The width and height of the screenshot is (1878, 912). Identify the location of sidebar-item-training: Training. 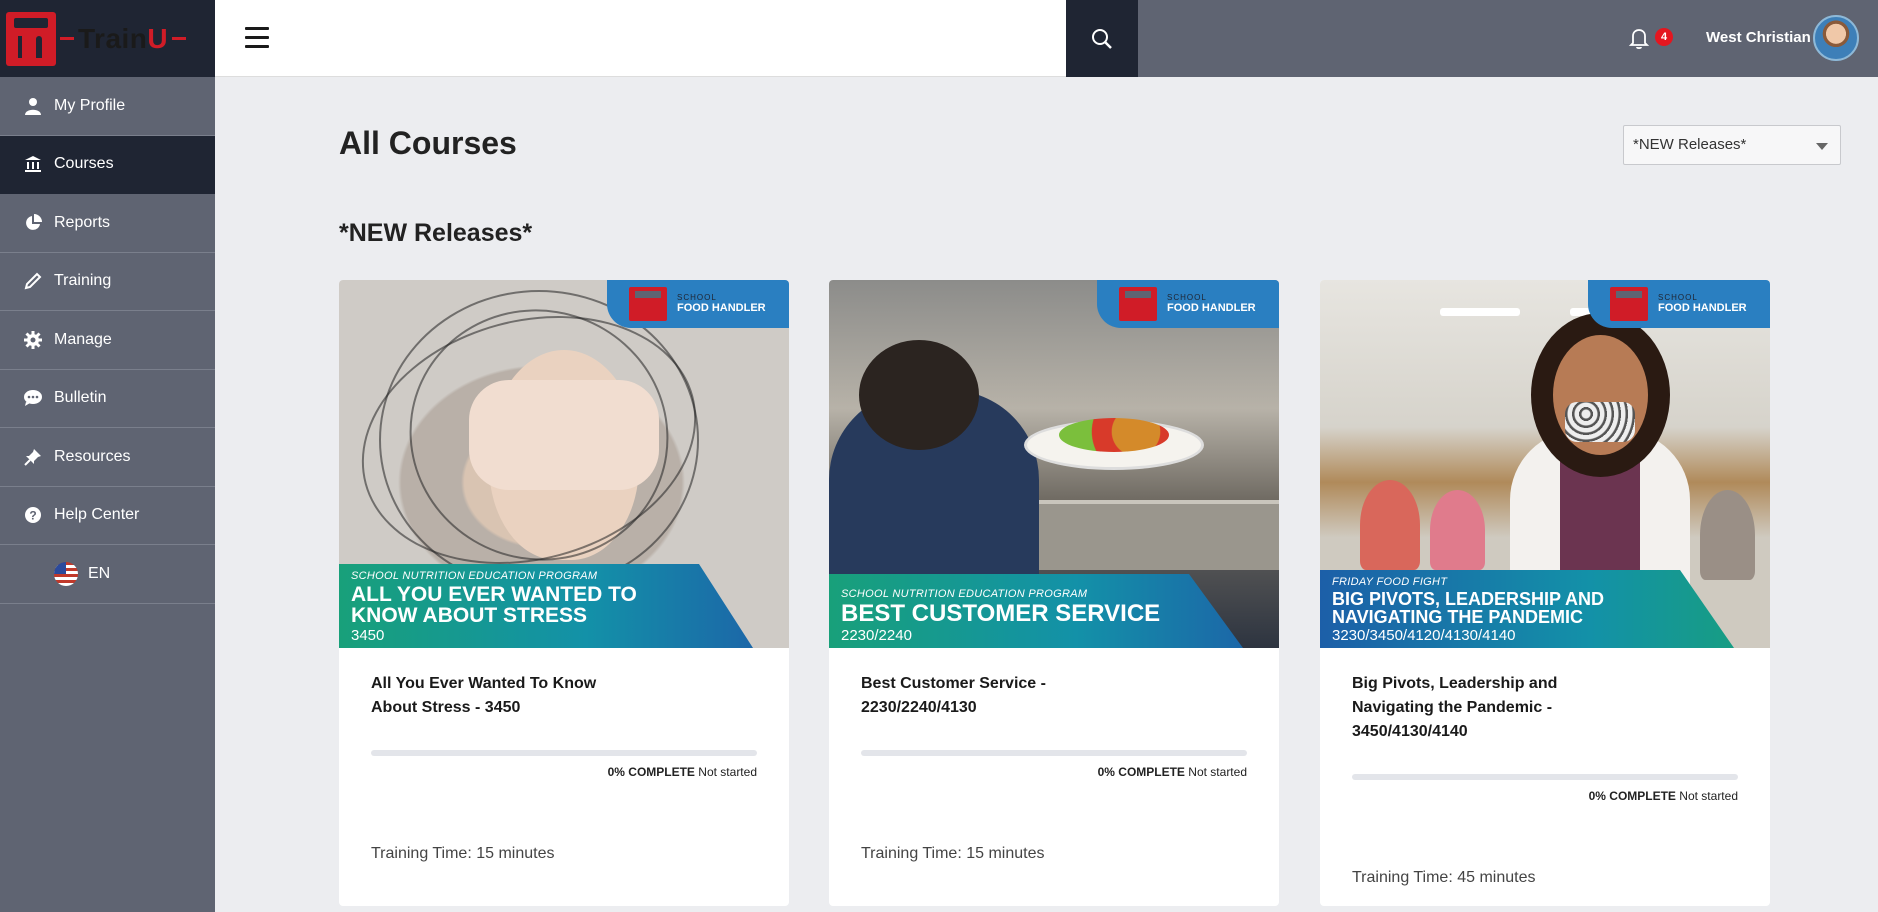
(107, 282).